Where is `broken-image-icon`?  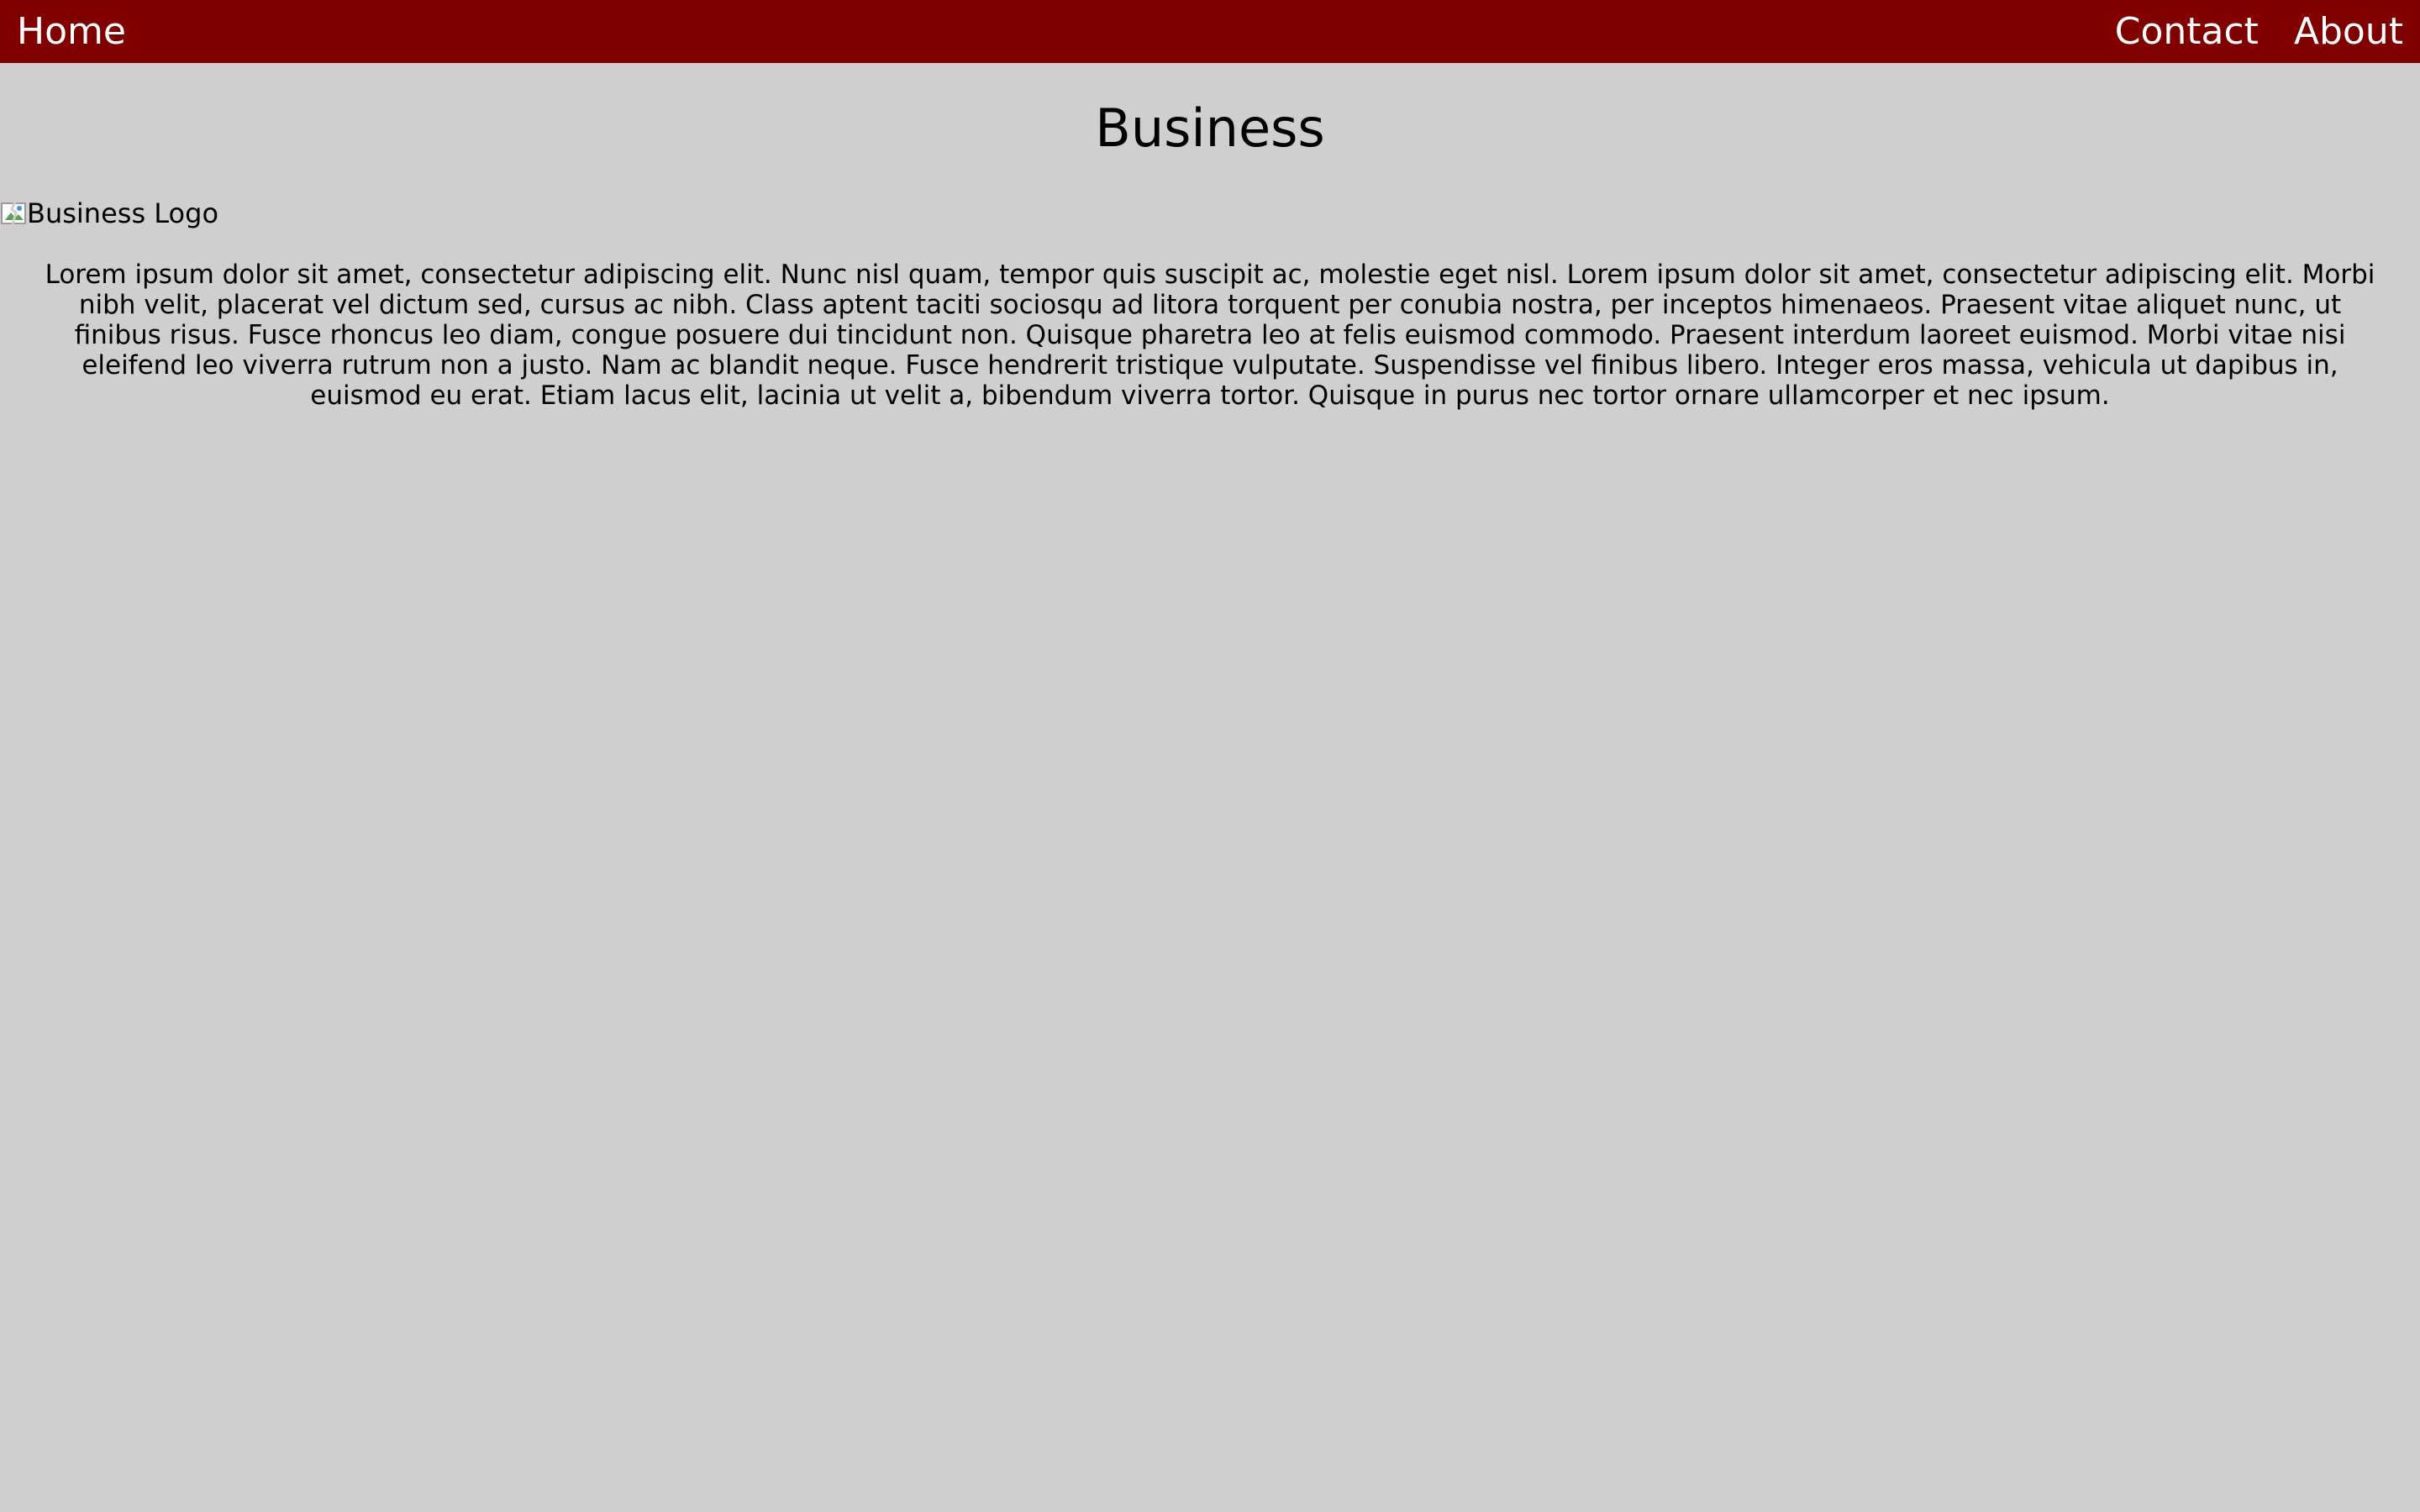 broken-image-icon is located at coordinates (14, 213).